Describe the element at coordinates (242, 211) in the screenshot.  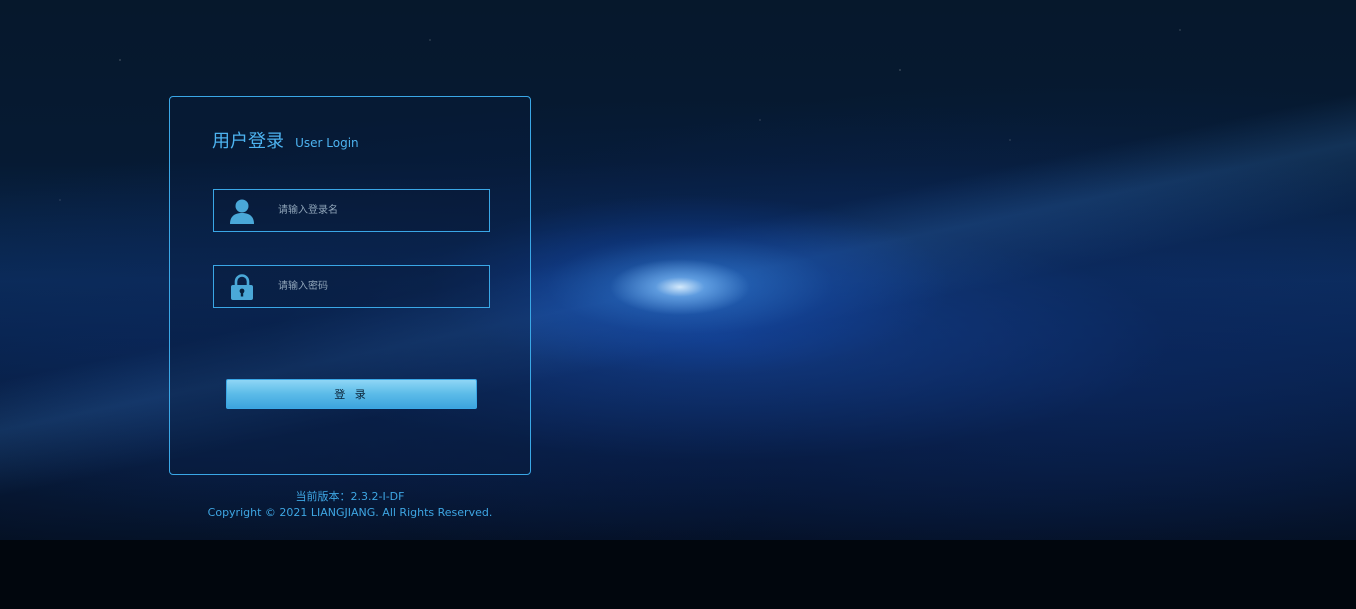
I see `user-icon` at that location.